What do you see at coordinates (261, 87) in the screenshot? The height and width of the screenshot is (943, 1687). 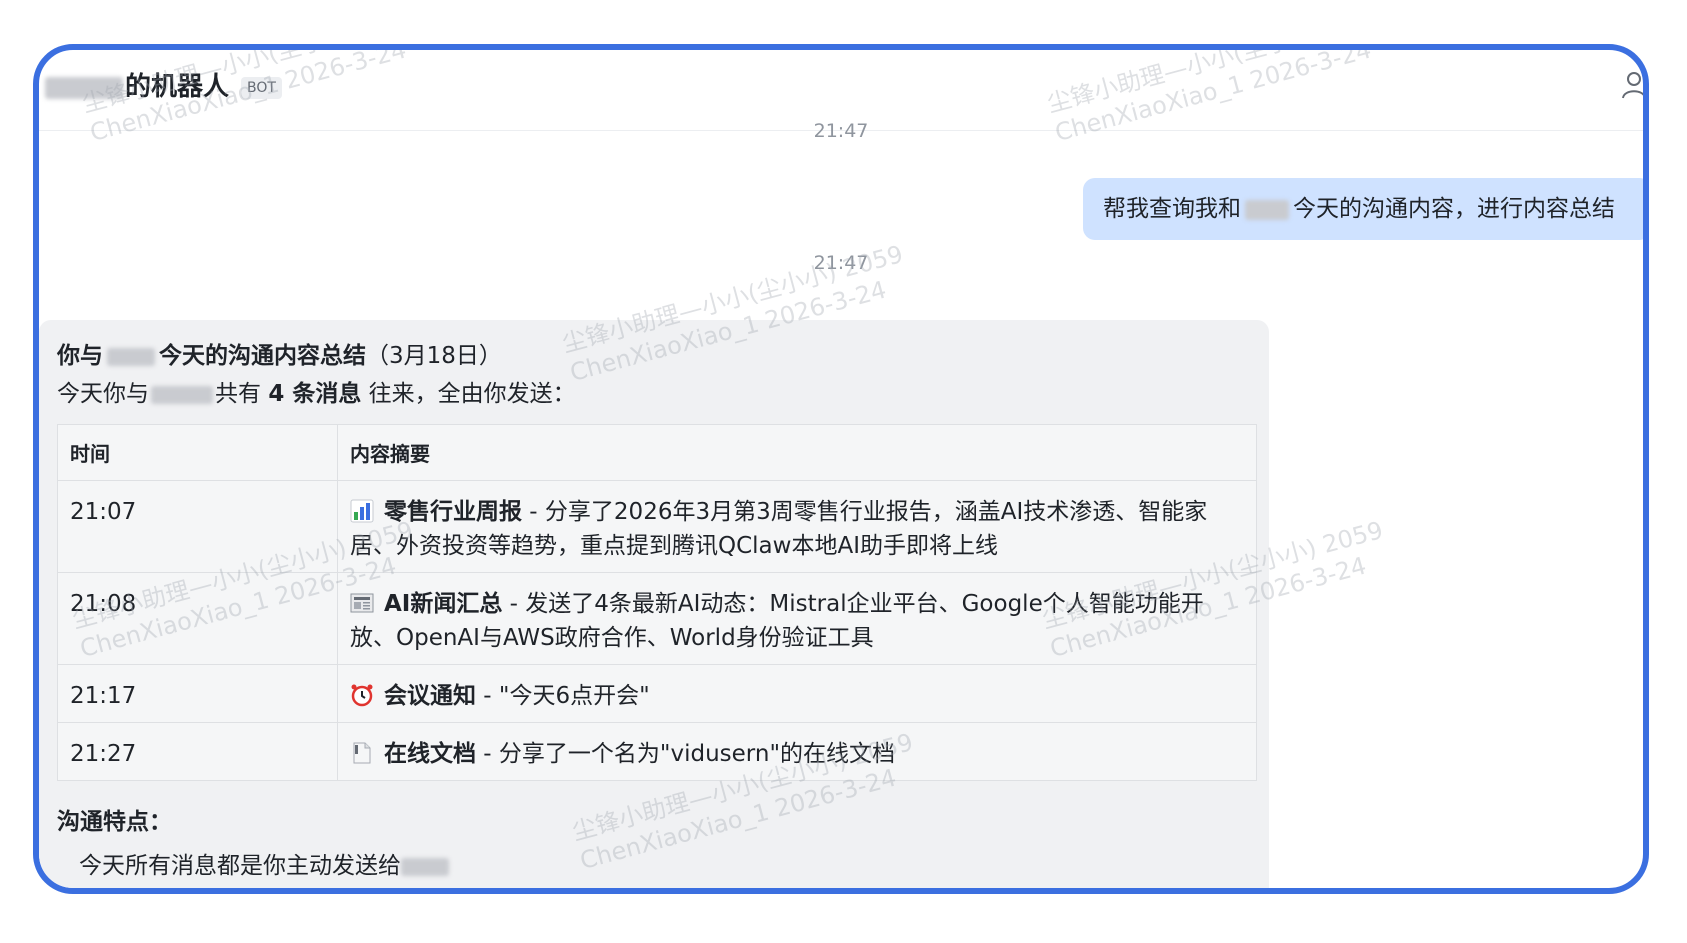 I see `bot-badge: BOT` at bounding box center [261, 87].